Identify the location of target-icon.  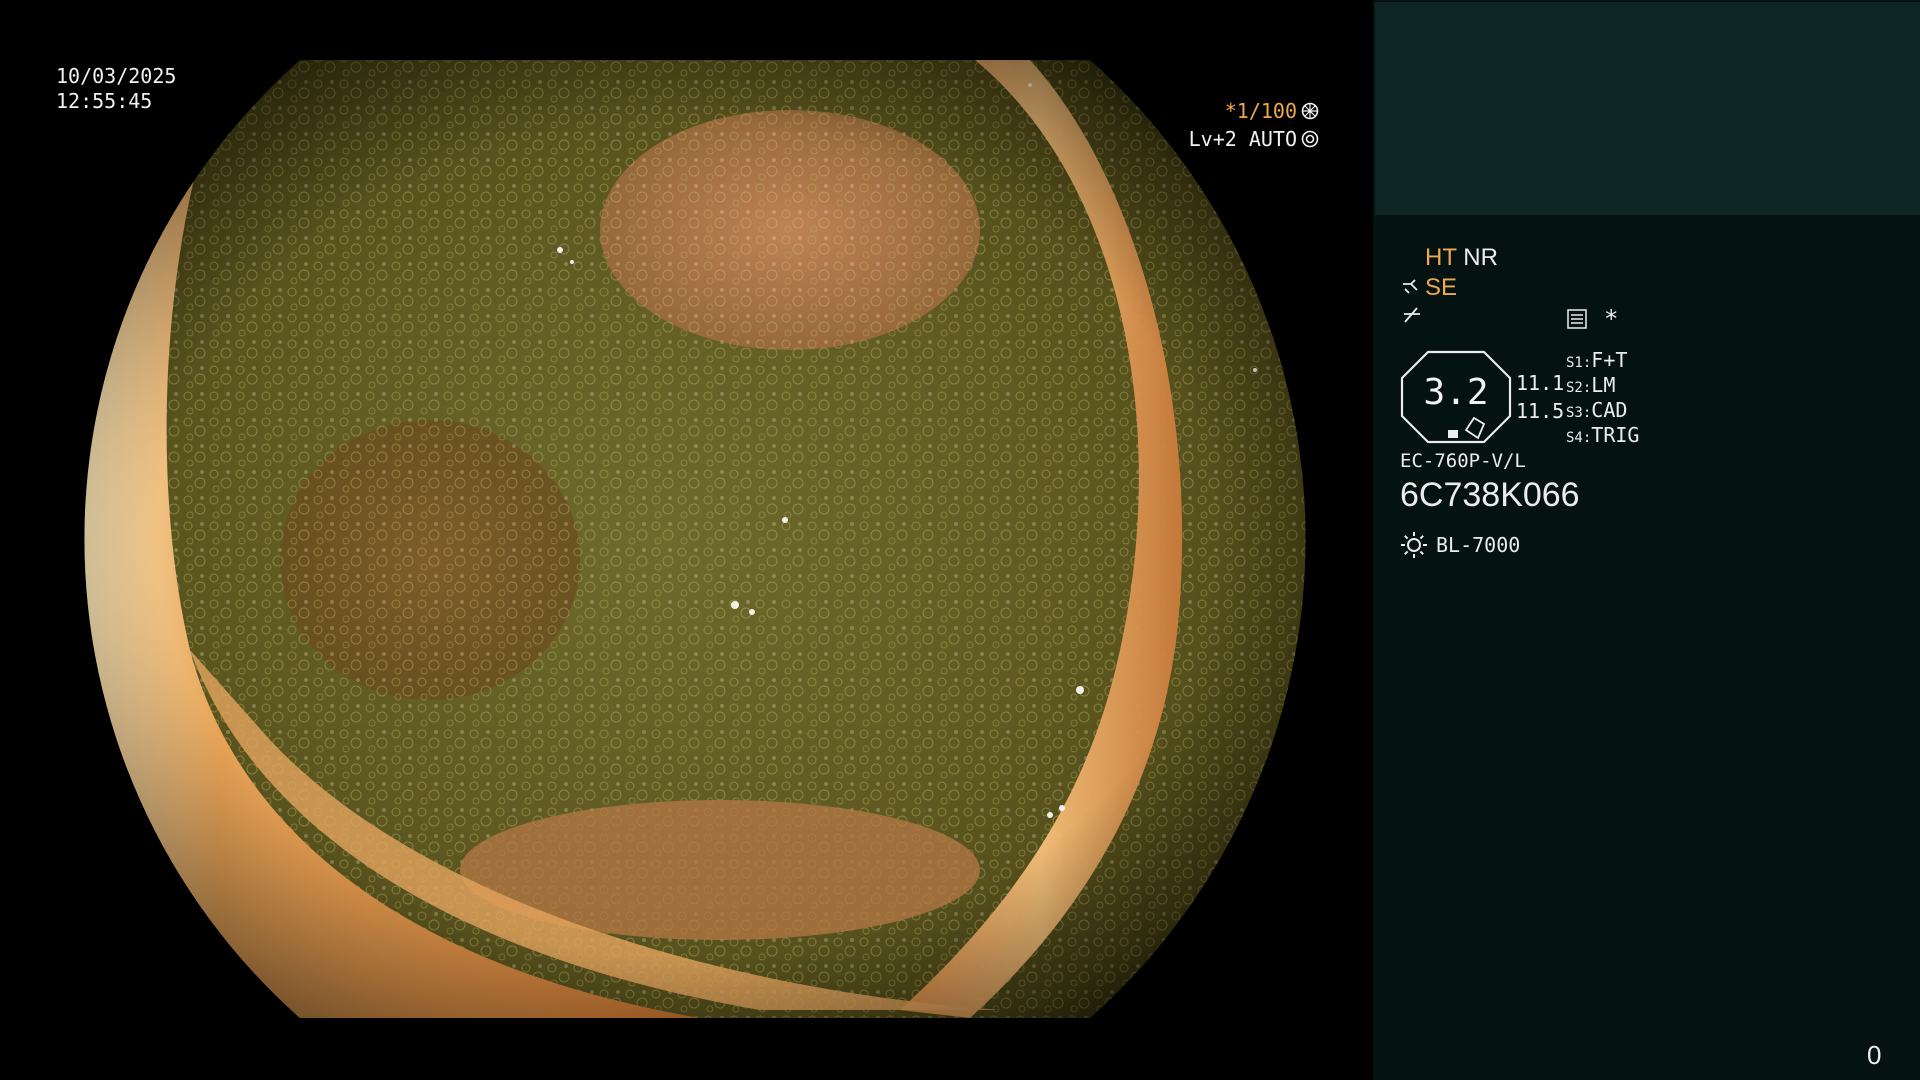
(1310, 139).